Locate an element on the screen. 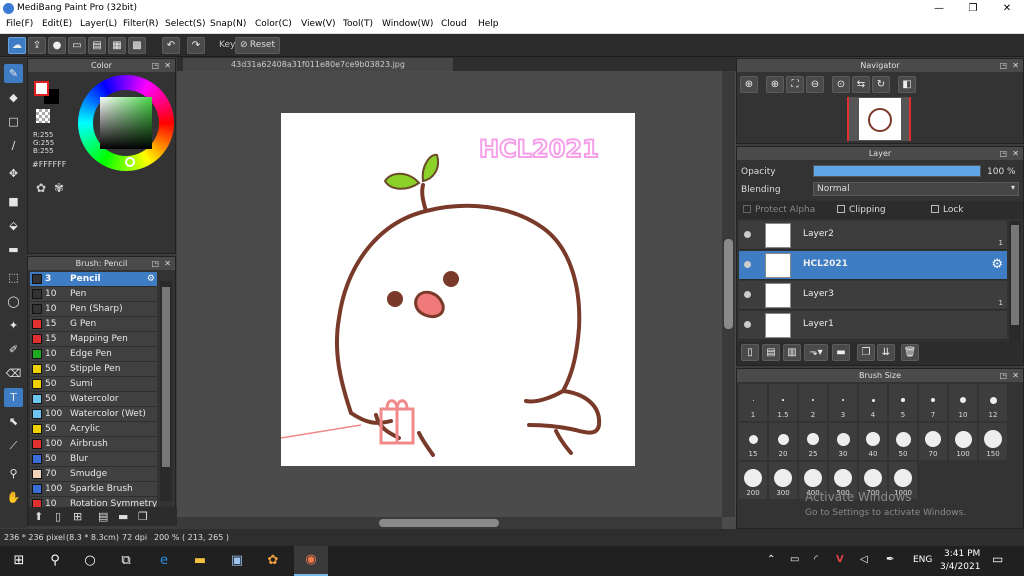 The width and height of the screenshot is (1024, 576). layer-folder-icon: ▬ is located at coordinates (841, 352).